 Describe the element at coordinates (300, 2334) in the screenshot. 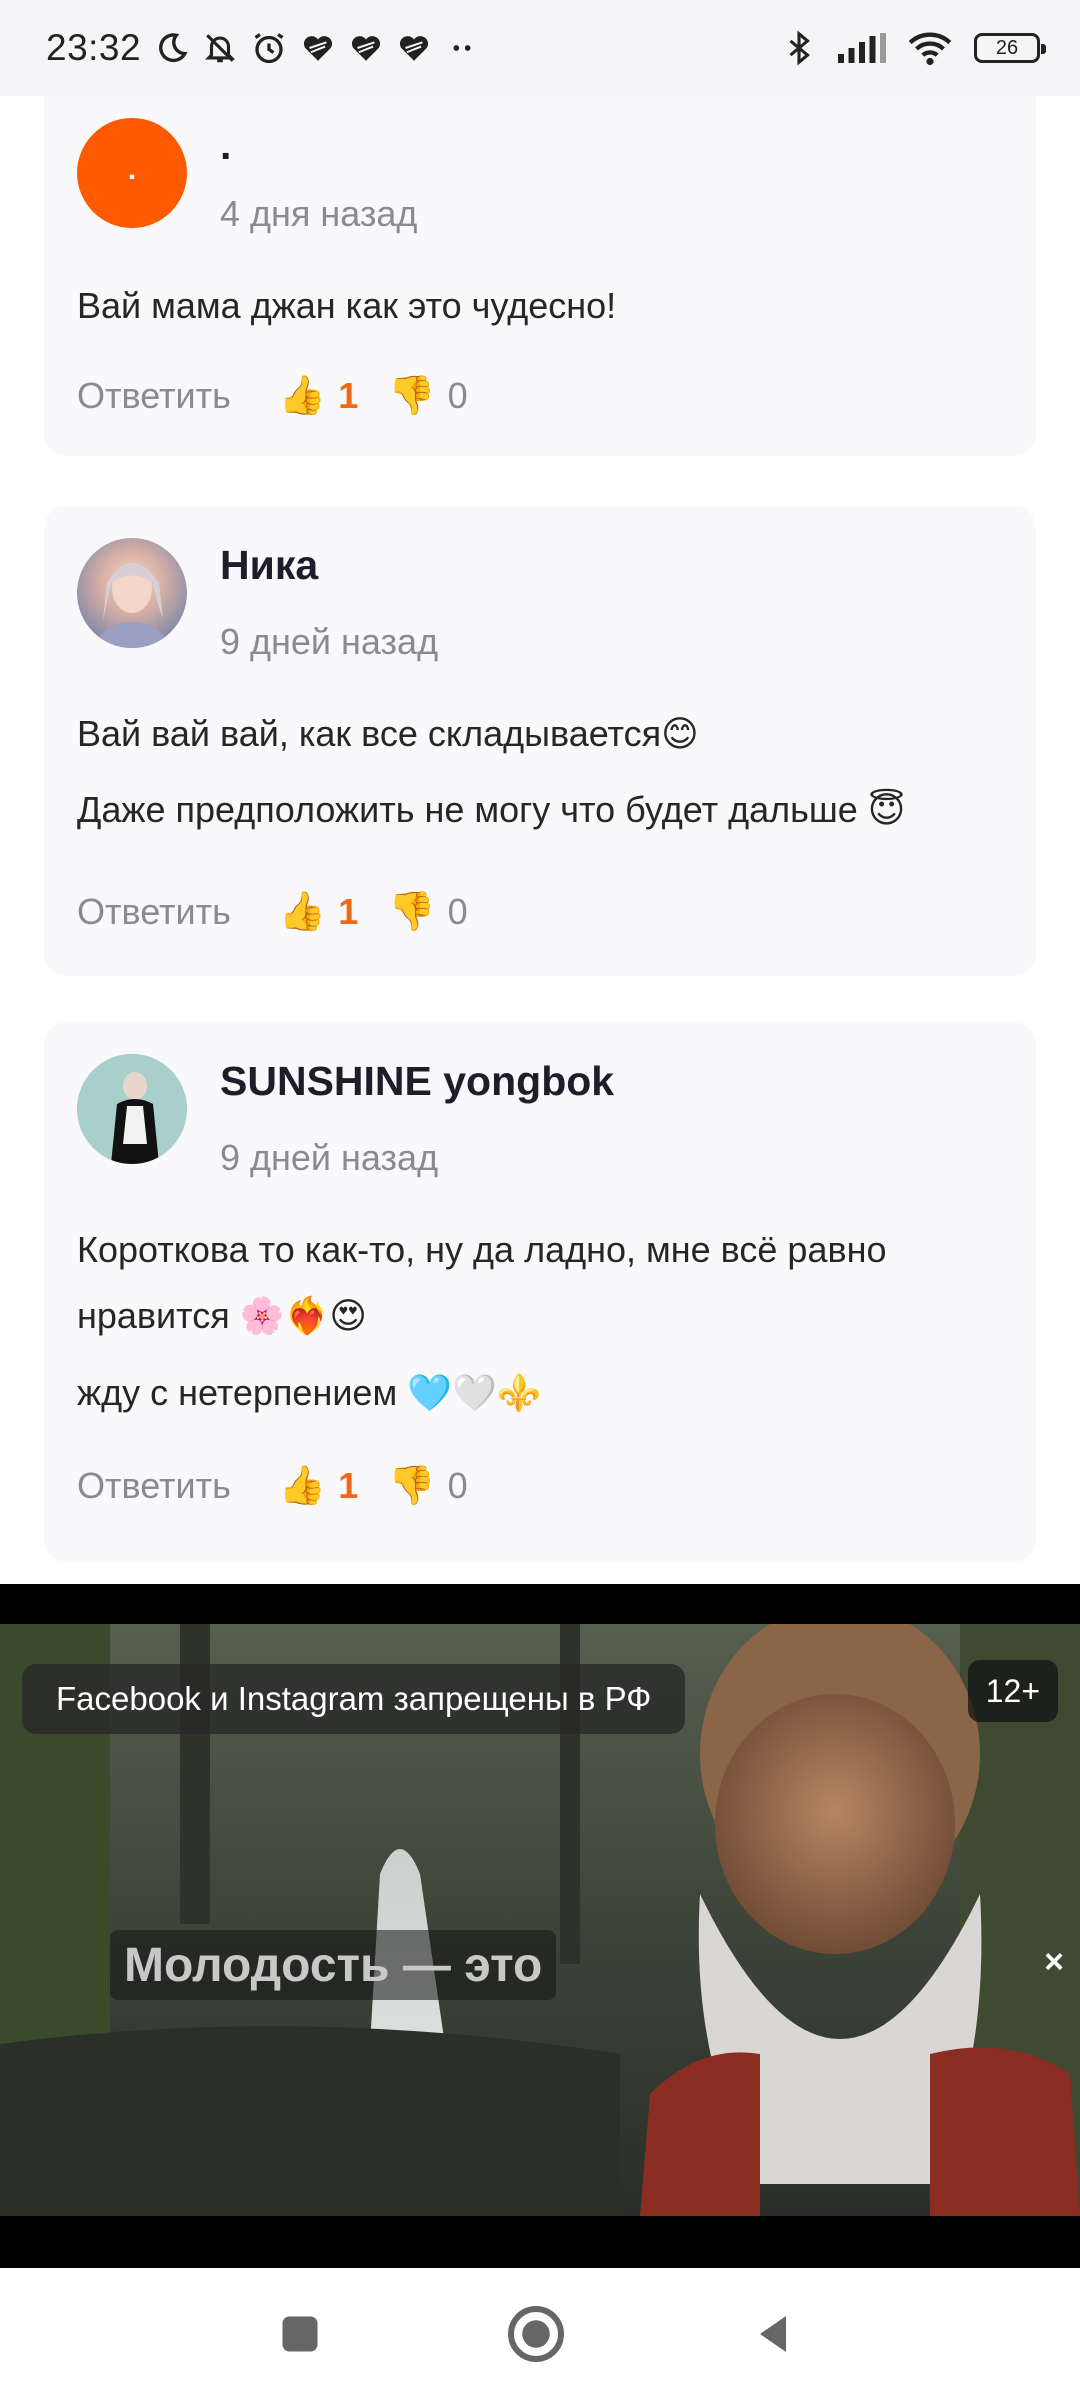

I see `recent-apps-button` at that location.